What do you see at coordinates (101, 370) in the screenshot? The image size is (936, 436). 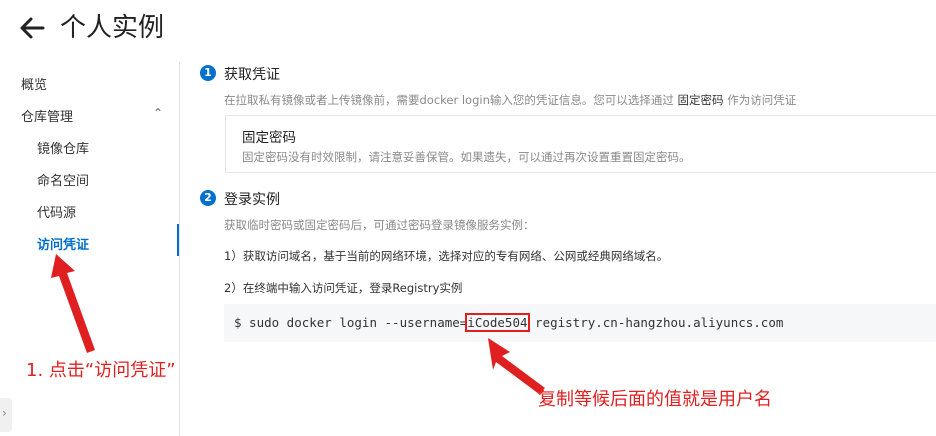 I see `annotation-click-hint: 1. 点击“访问凭证”` at bounding box center [101, 370].